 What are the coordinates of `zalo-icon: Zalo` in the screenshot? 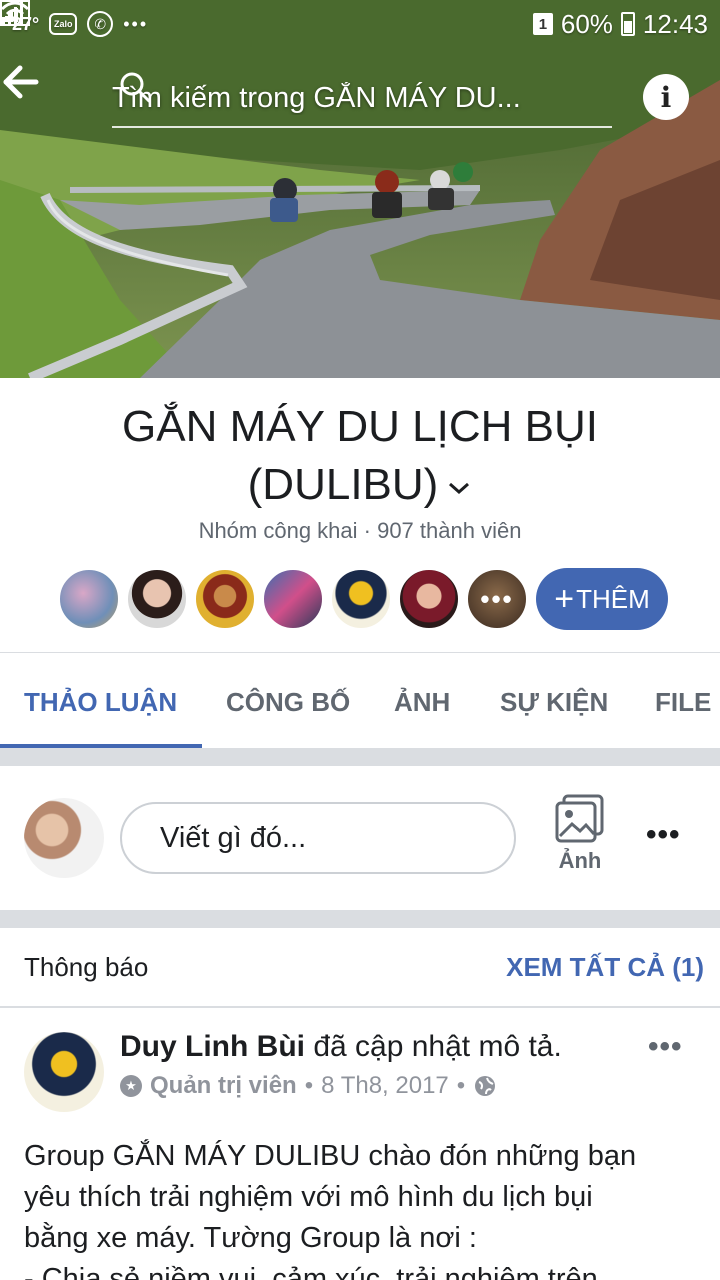 It's located at (63, 24).